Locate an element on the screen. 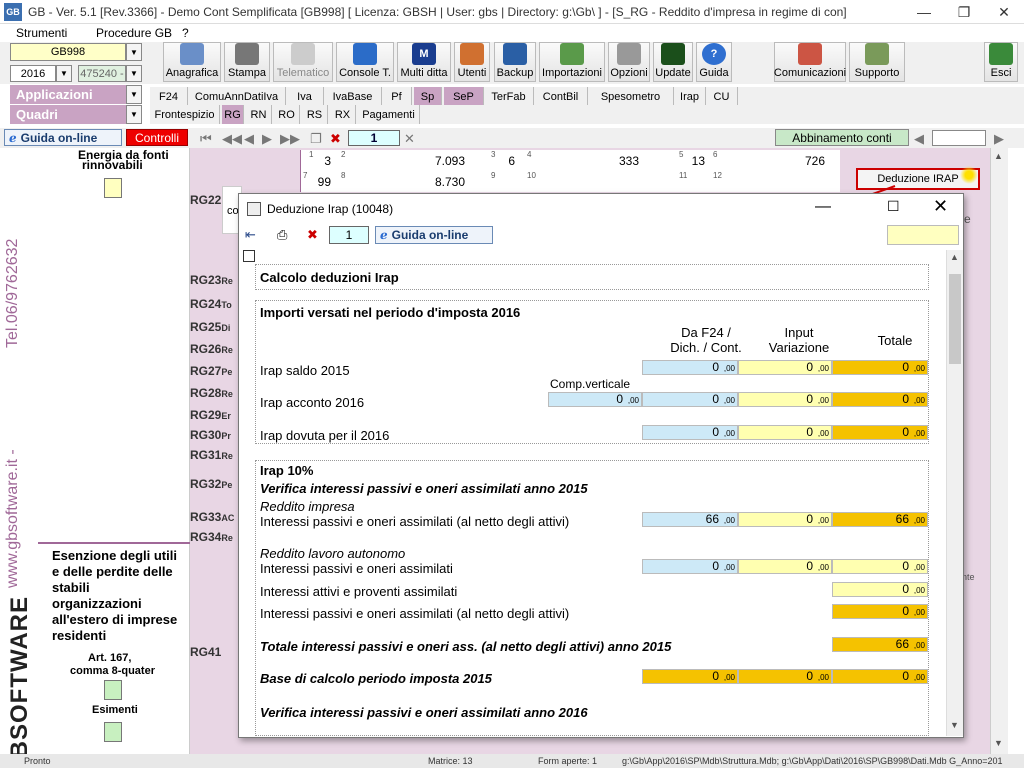 The width and height of the screenshot is (1024, 768). cell-2: 7.093 is located at coordinates (413, 161).